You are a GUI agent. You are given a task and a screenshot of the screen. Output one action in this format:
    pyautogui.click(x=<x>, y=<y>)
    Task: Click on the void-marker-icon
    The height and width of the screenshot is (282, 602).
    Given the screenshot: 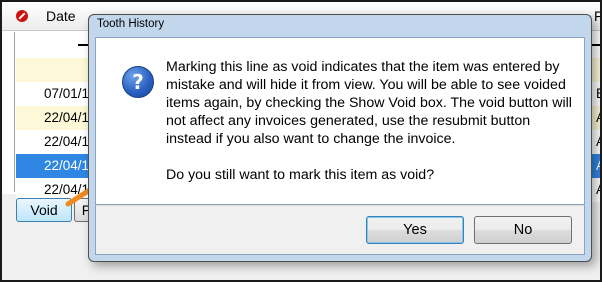 What is the action you would take?
    pyautogui.click(x=22, y=16)
    